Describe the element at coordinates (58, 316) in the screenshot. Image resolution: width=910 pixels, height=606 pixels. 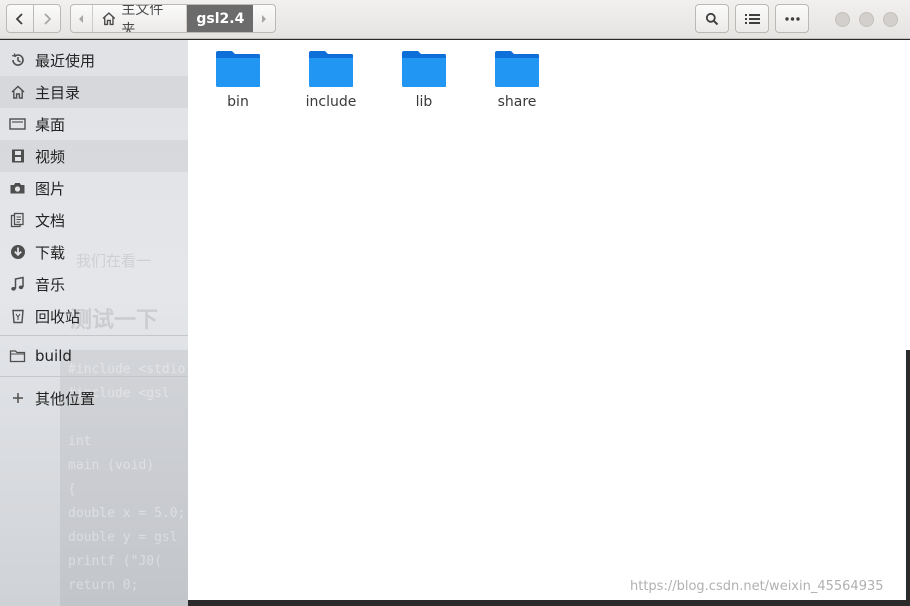
I see `sidebar-item-label: 回收站` at that location.